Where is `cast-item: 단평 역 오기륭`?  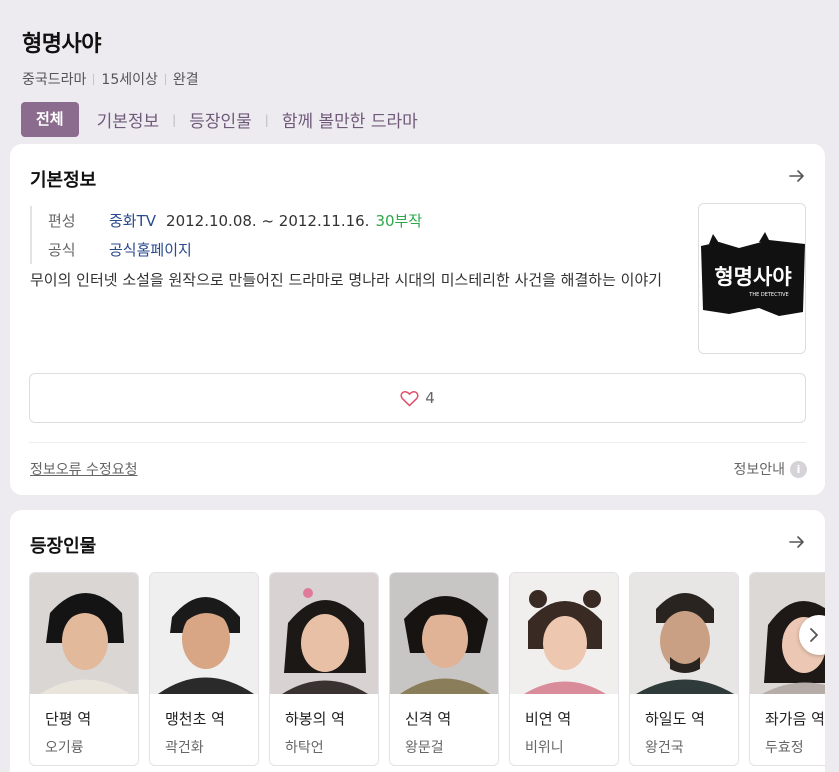 cast-item: 단평 역 오기륭 is located at coordinates (84, 669).